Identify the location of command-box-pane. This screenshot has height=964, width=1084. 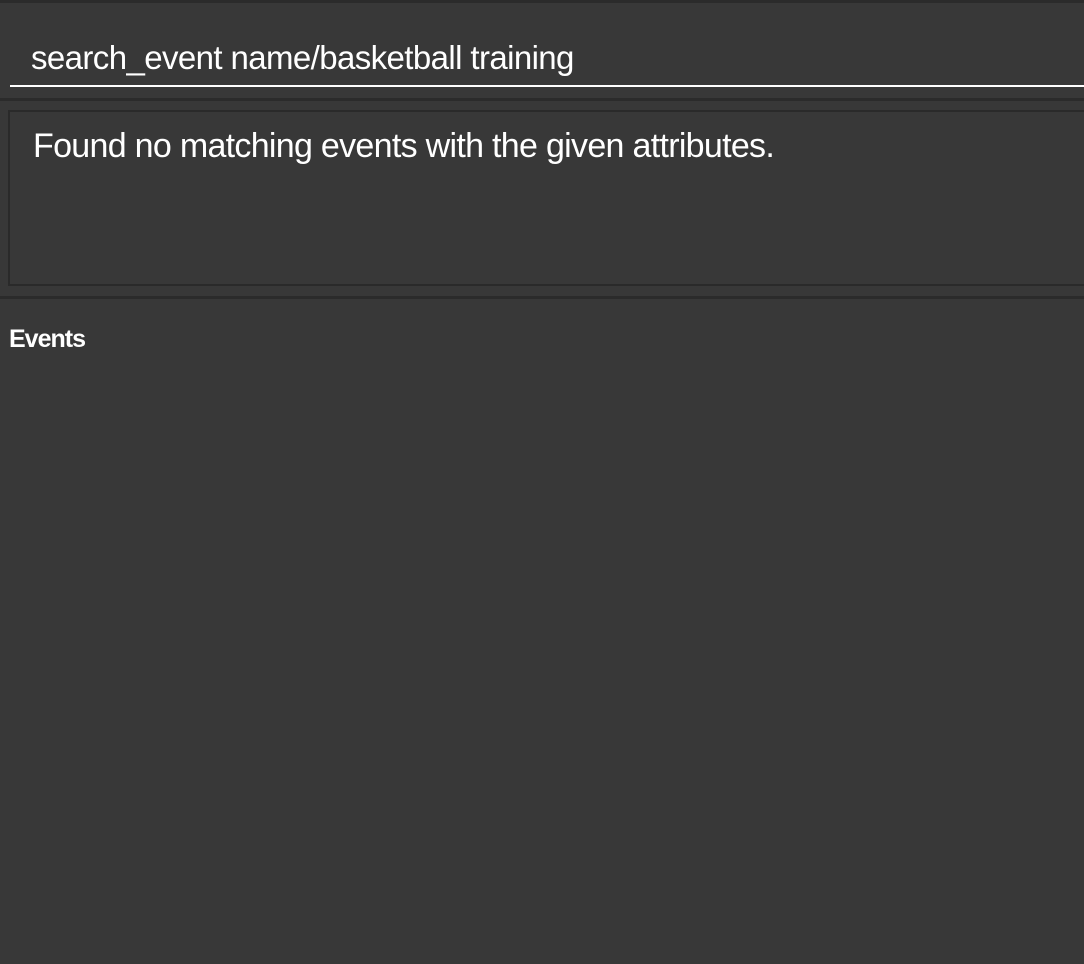
(542, 49).